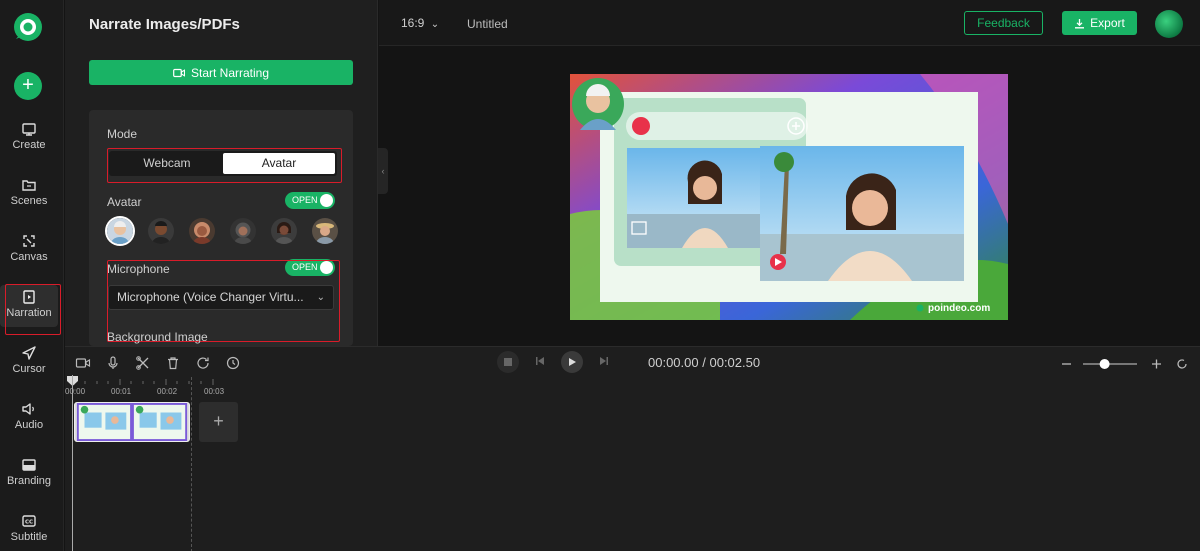 Image resolution: width=1200 pixels, height=551 pixels. What do you see at coordinates (29, 257) in the screenshot?
I see `sidebar-item-label: Canvas` at bounding box center [29, 257].